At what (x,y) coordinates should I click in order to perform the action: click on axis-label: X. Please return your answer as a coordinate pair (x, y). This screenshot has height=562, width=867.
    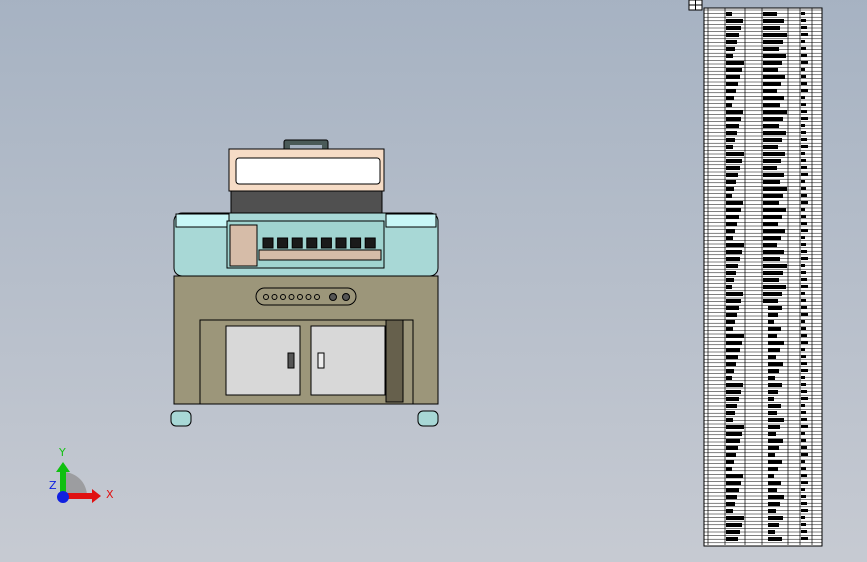
    Looking at the image, I should click on (110, 494).